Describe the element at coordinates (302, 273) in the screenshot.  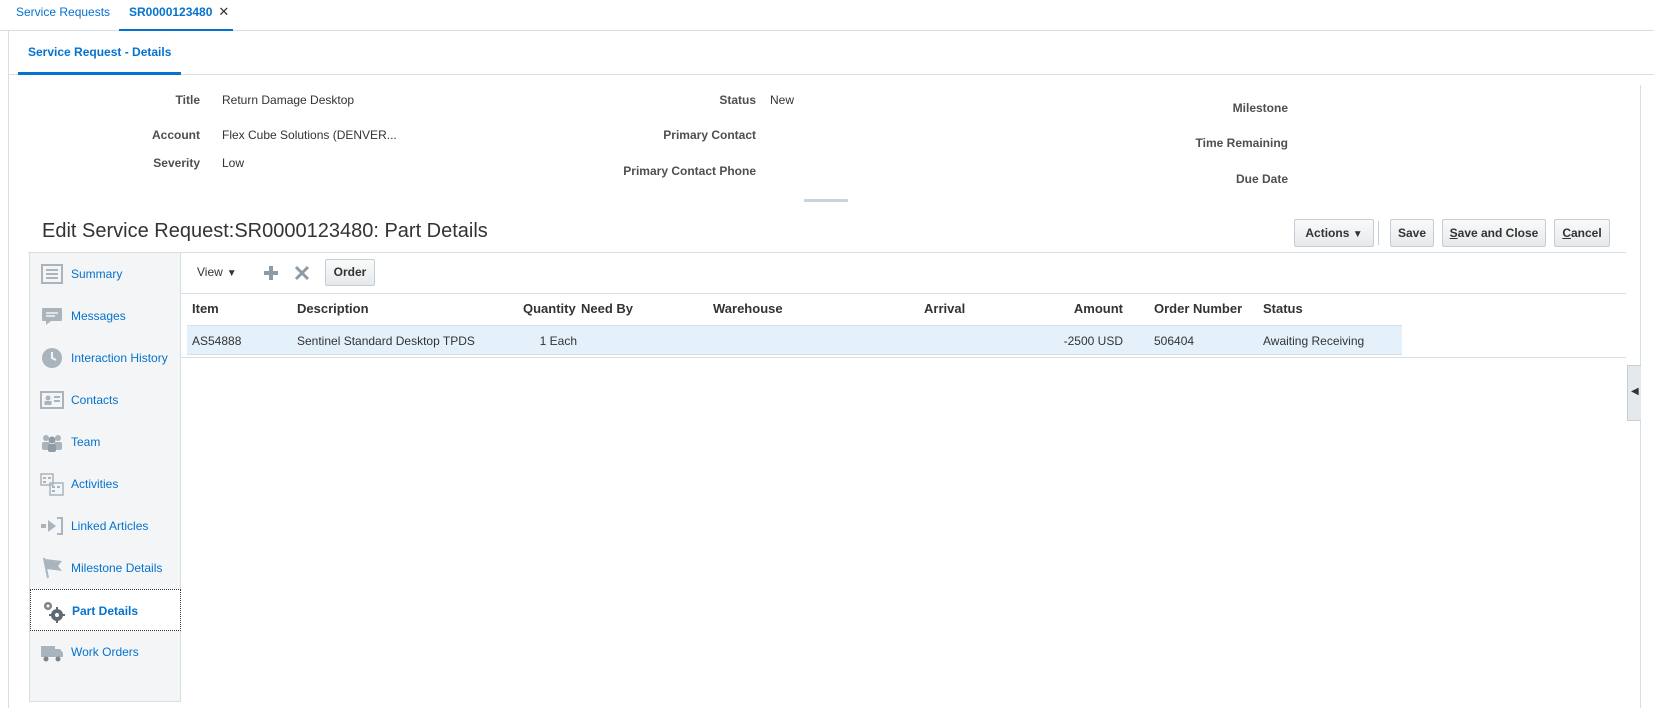
I see `delete-icon` at that location.